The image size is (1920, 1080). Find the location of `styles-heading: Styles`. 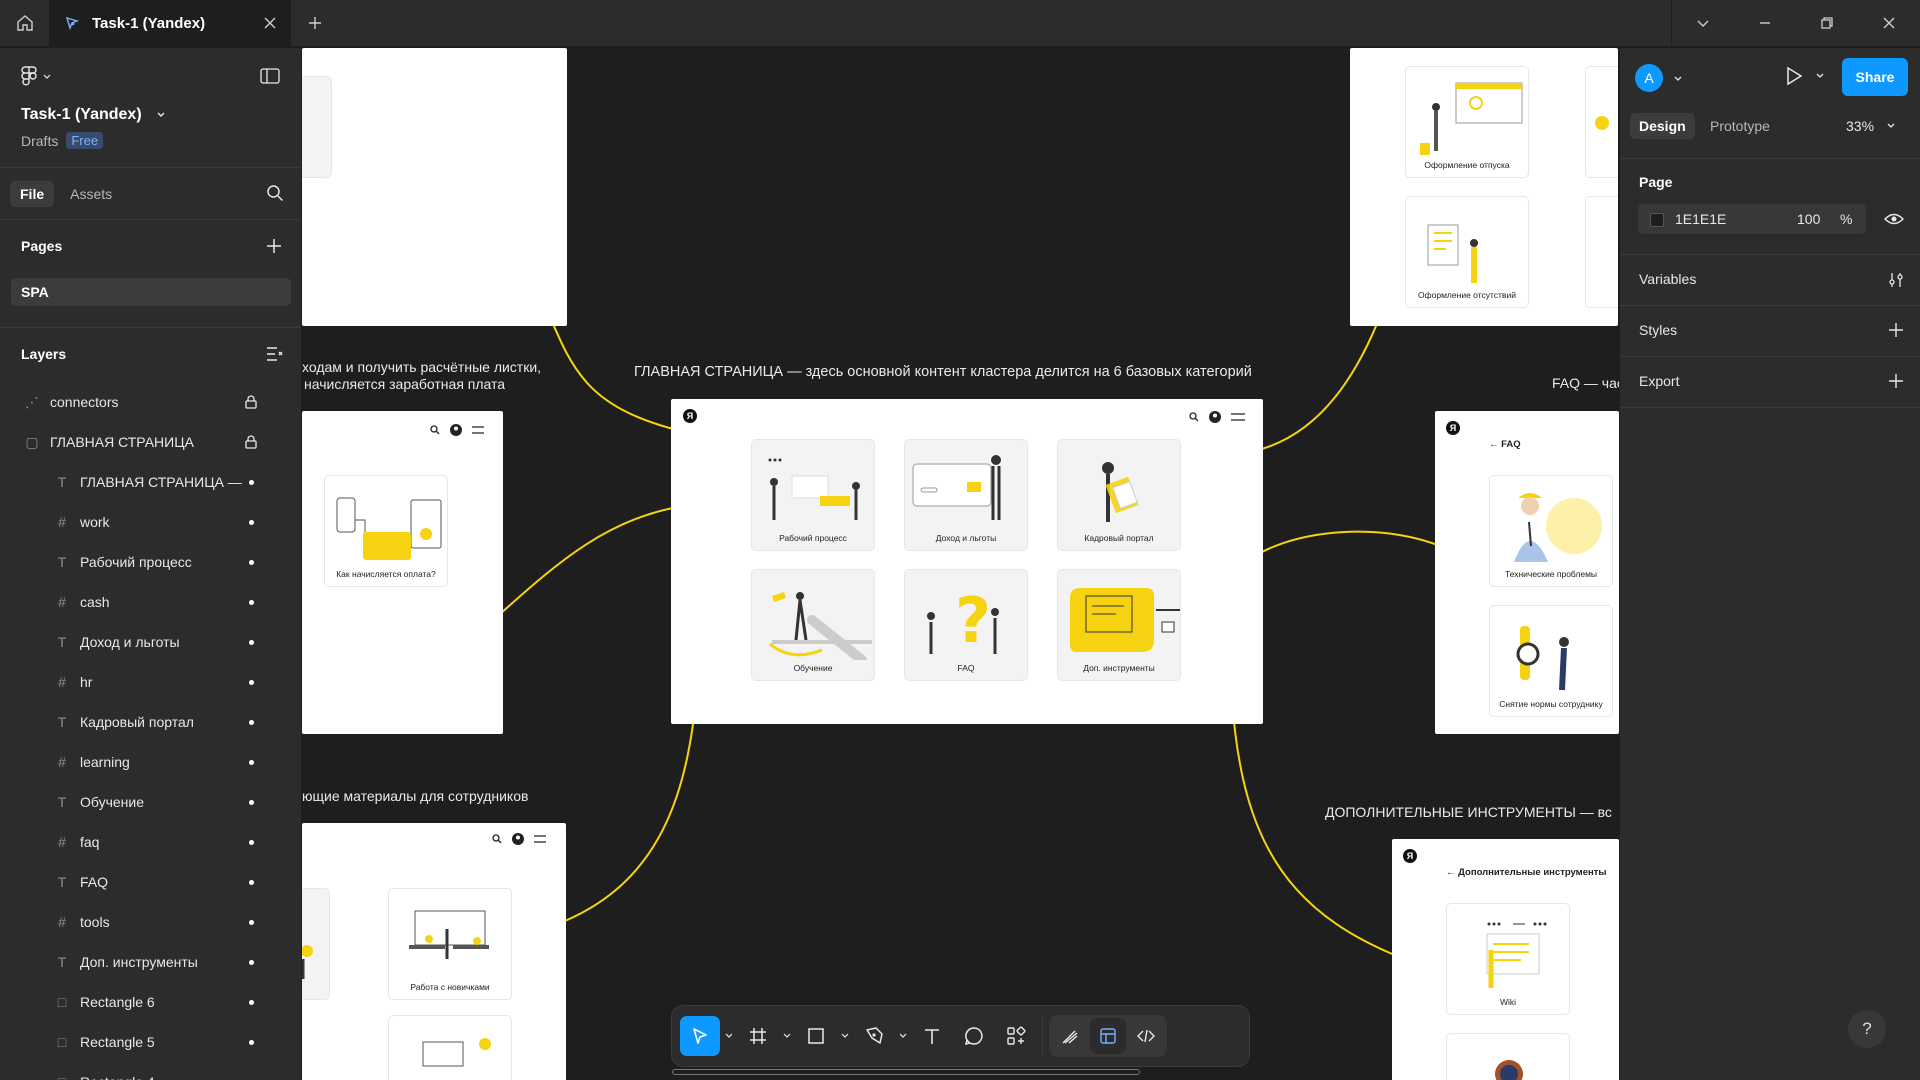

styles-heading: Styles is located at coordinates (1658, 330).